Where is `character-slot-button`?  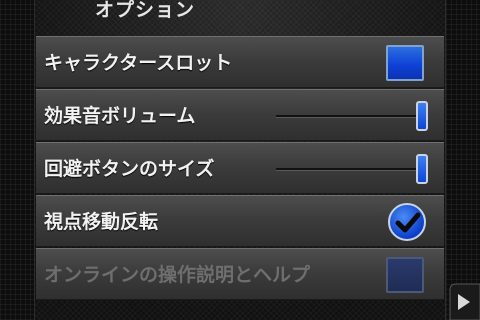
character-slot-button is located at coordinates (405, 63).